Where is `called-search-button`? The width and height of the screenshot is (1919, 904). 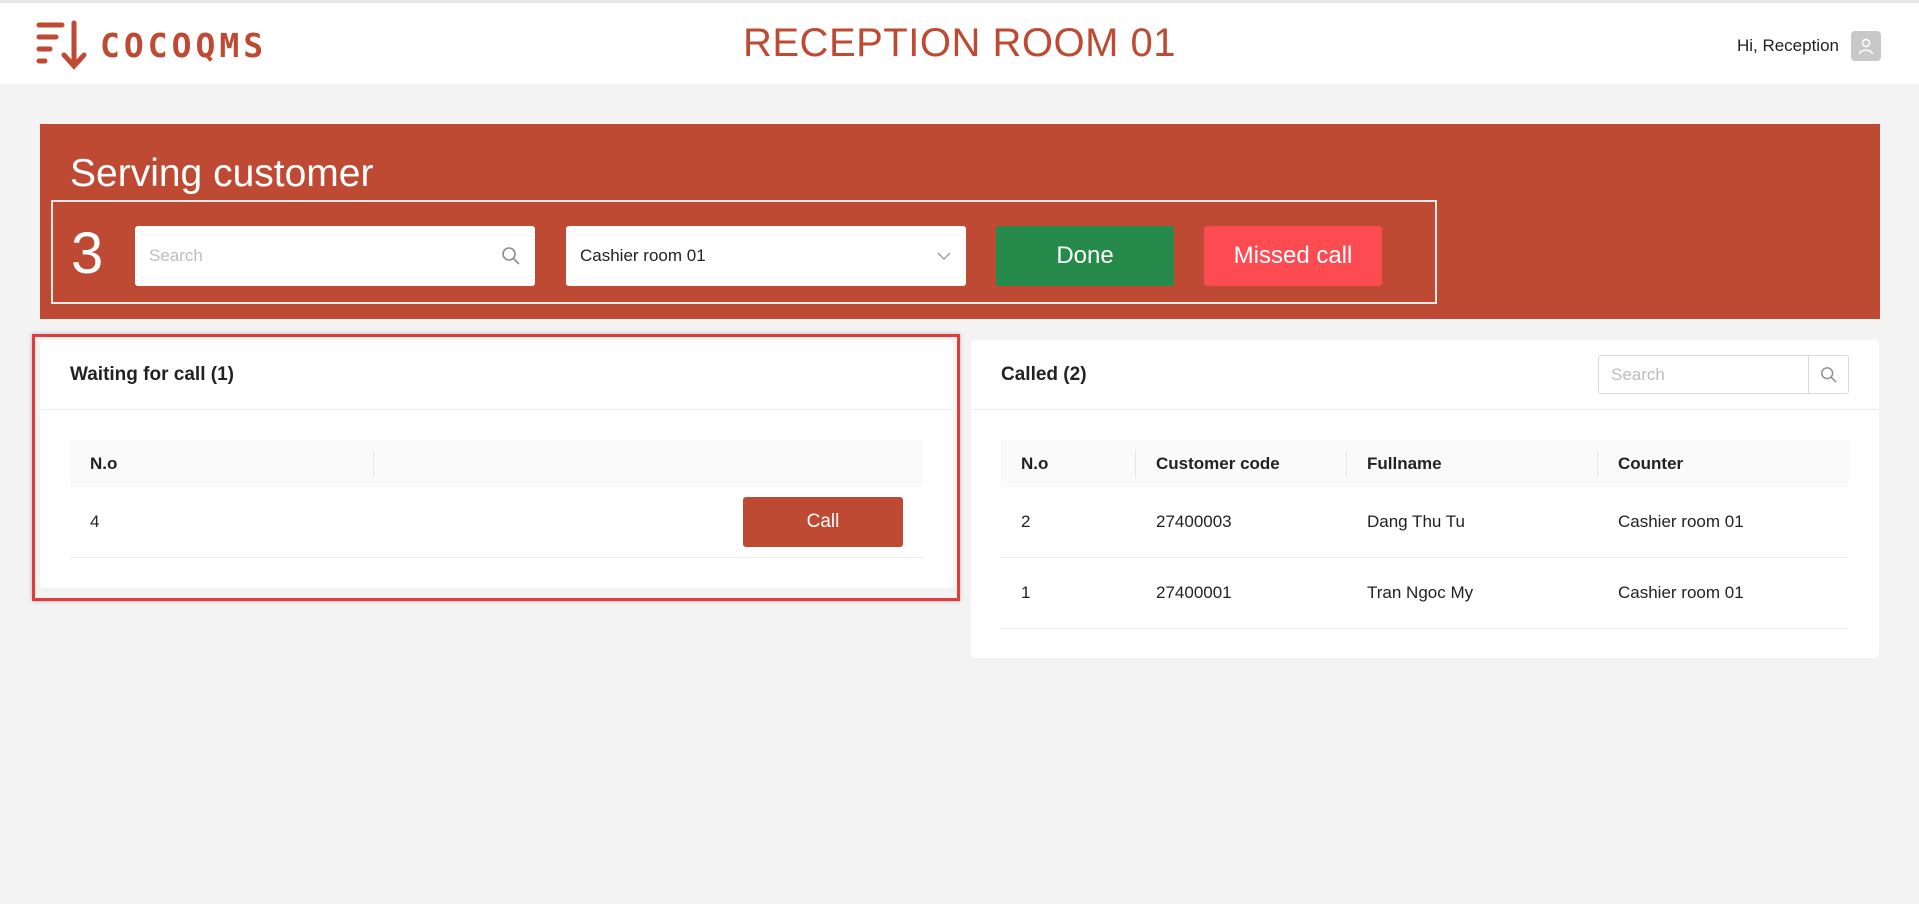 called-search-button is located at coordinates (1829, 374).